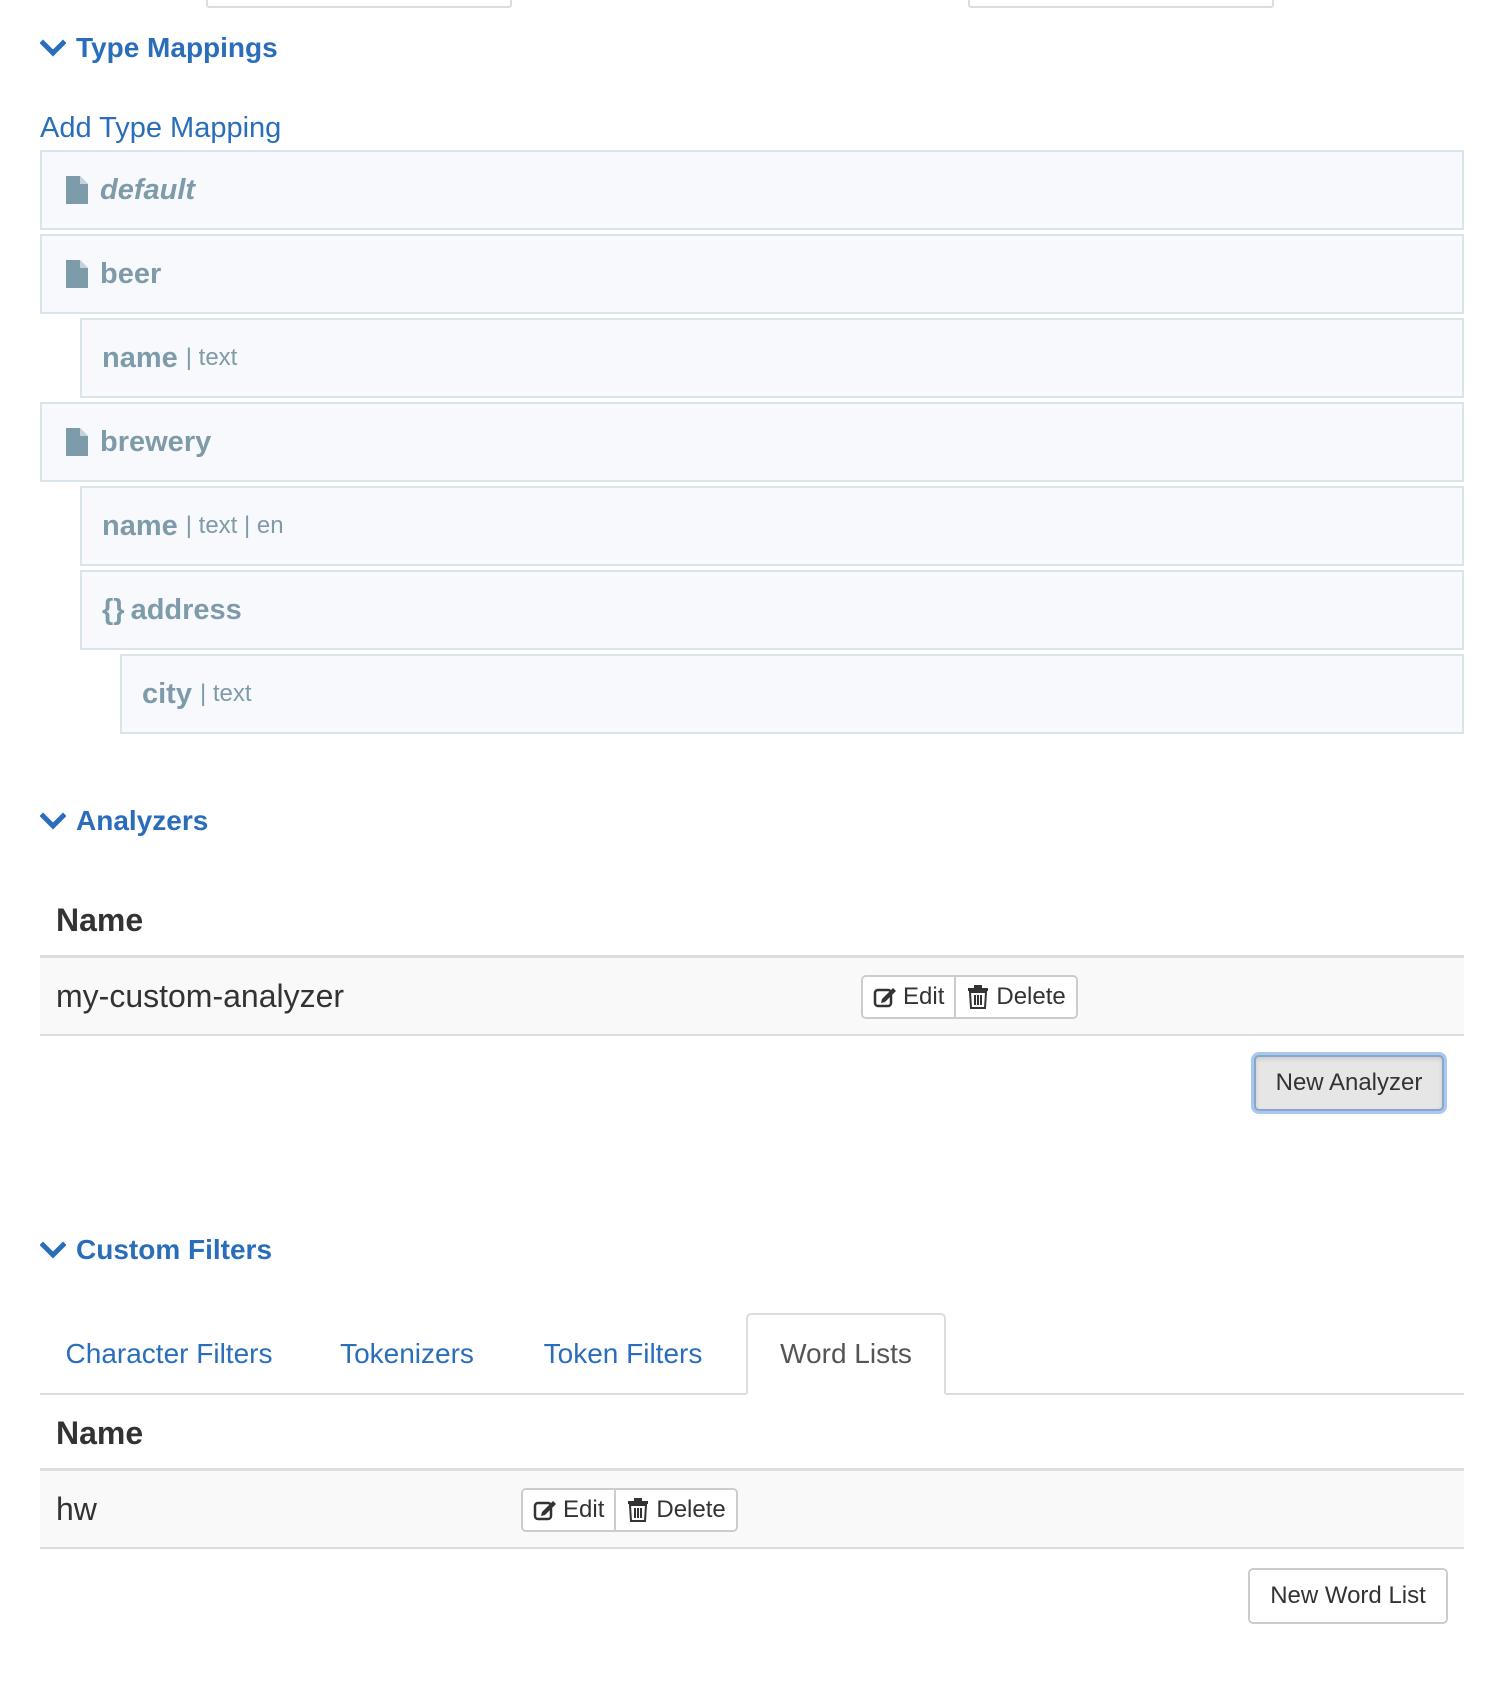  Describe the element at coordinates (169, 1354) in the screenshot. I see `tab-character-filters: Character Filters` at that location.